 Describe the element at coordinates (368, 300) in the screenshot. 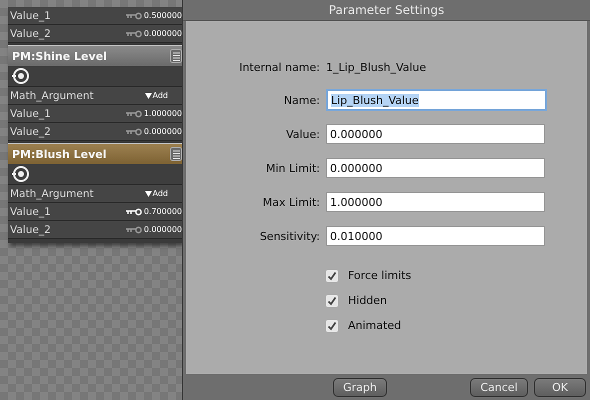

I see `checkbox-label: Hidden` at that location.